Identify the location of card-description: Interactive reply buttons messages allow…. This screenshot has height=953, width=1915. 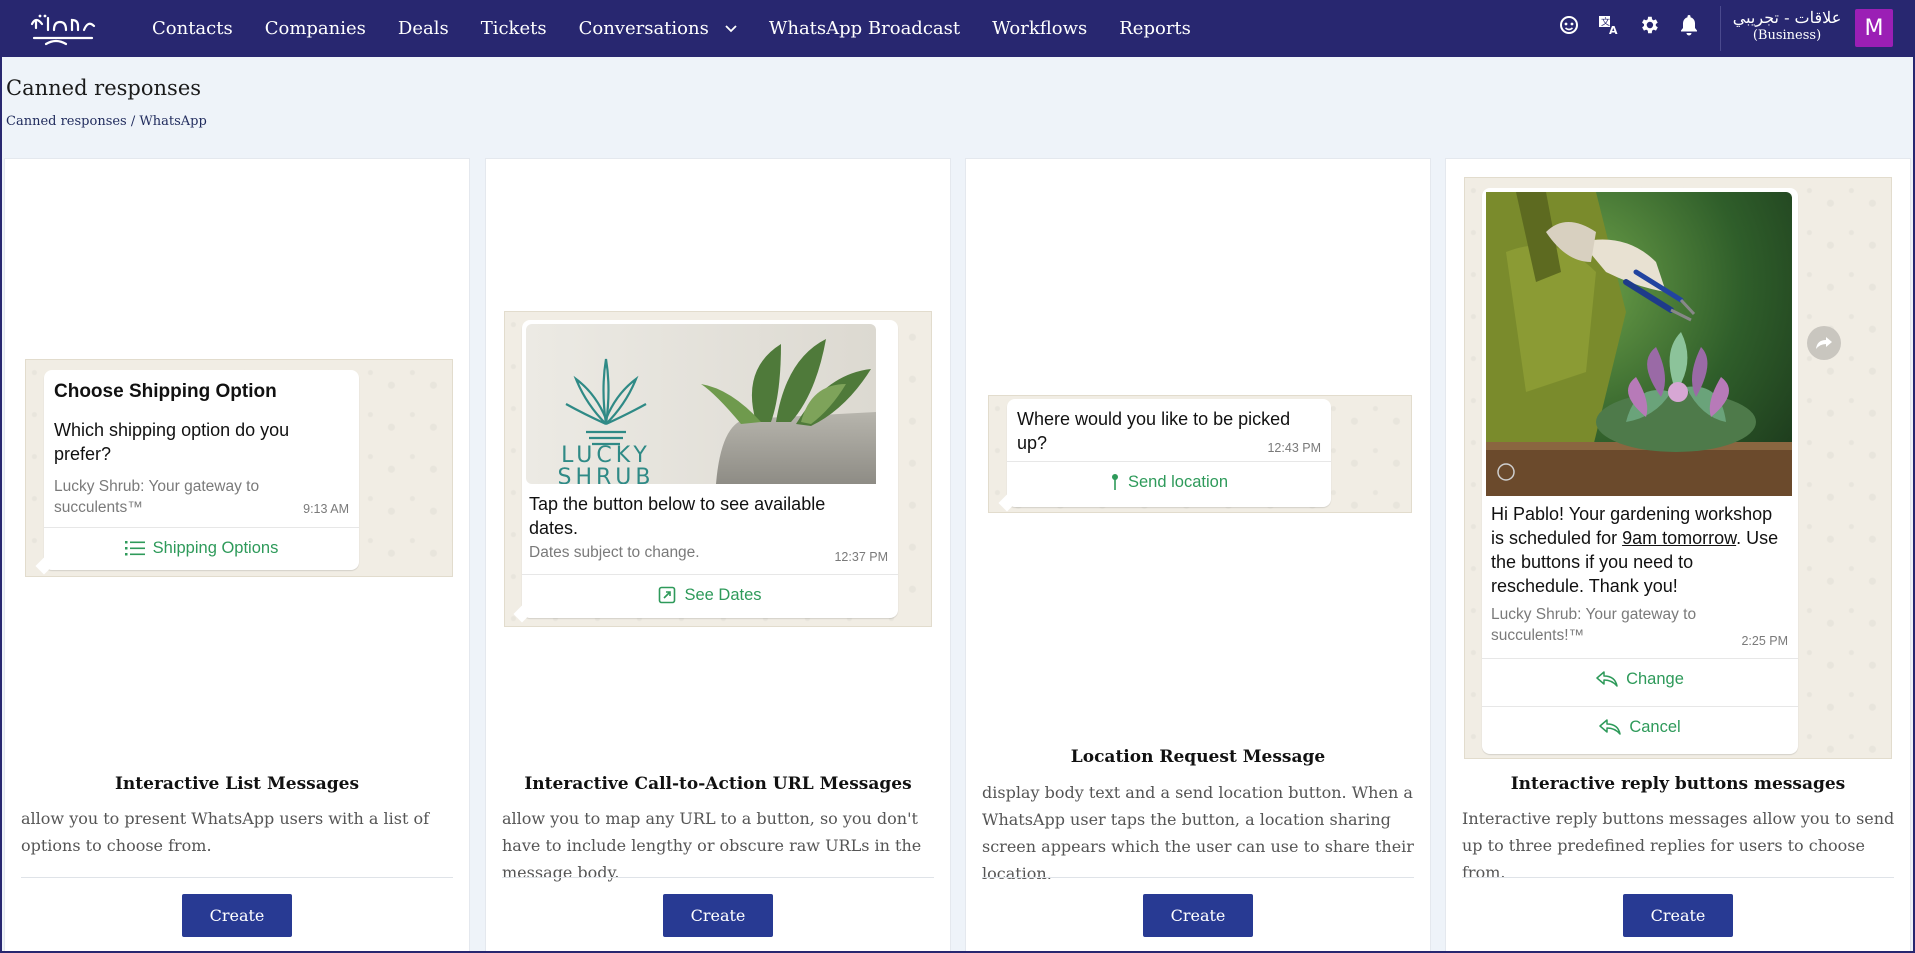
(1678, 845).